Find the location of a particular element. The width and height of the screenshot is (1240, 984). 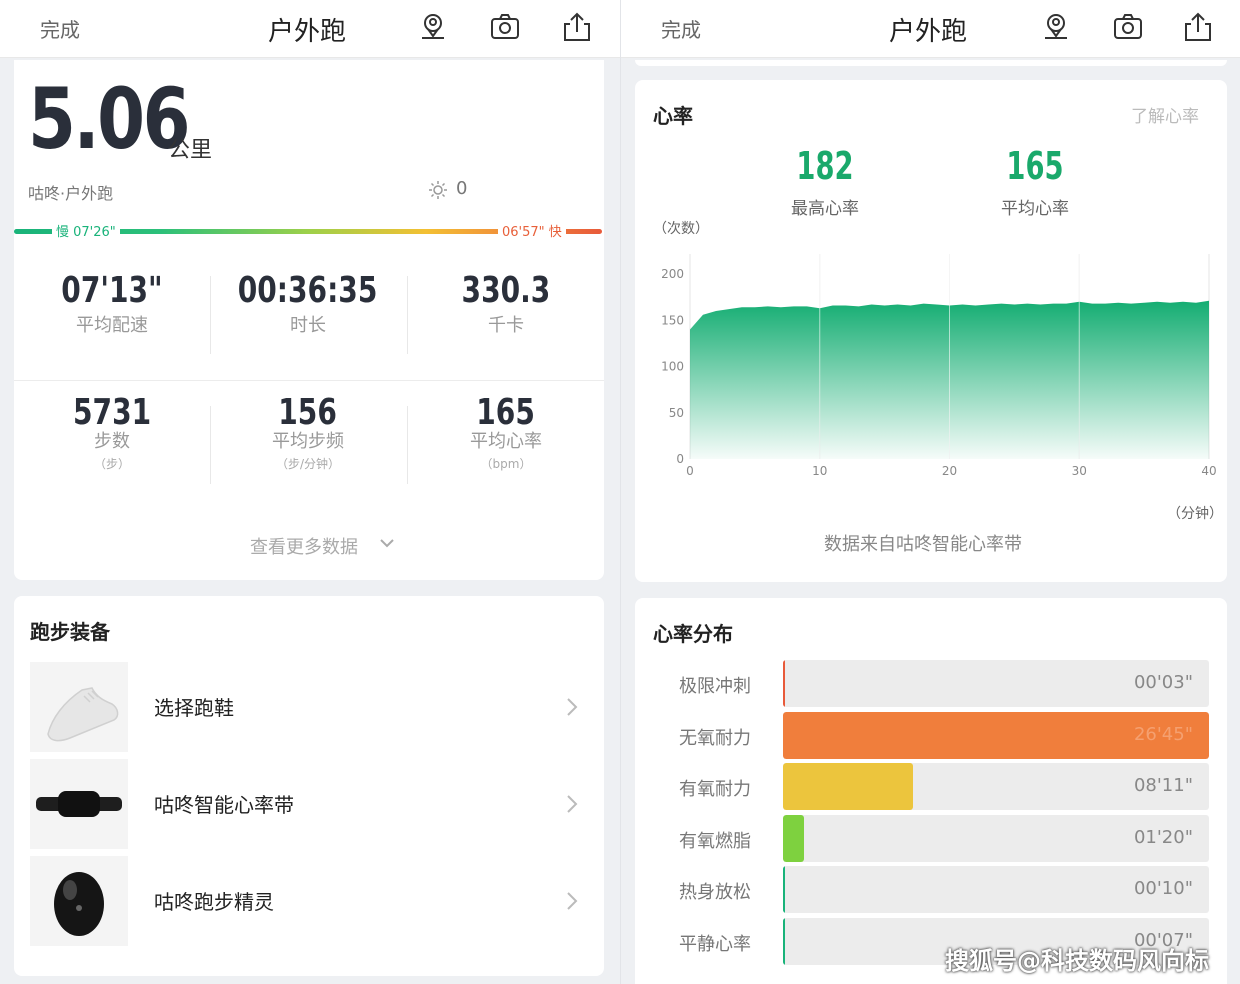

stat-unit: （bpm） is located at coordinates (506, 464).